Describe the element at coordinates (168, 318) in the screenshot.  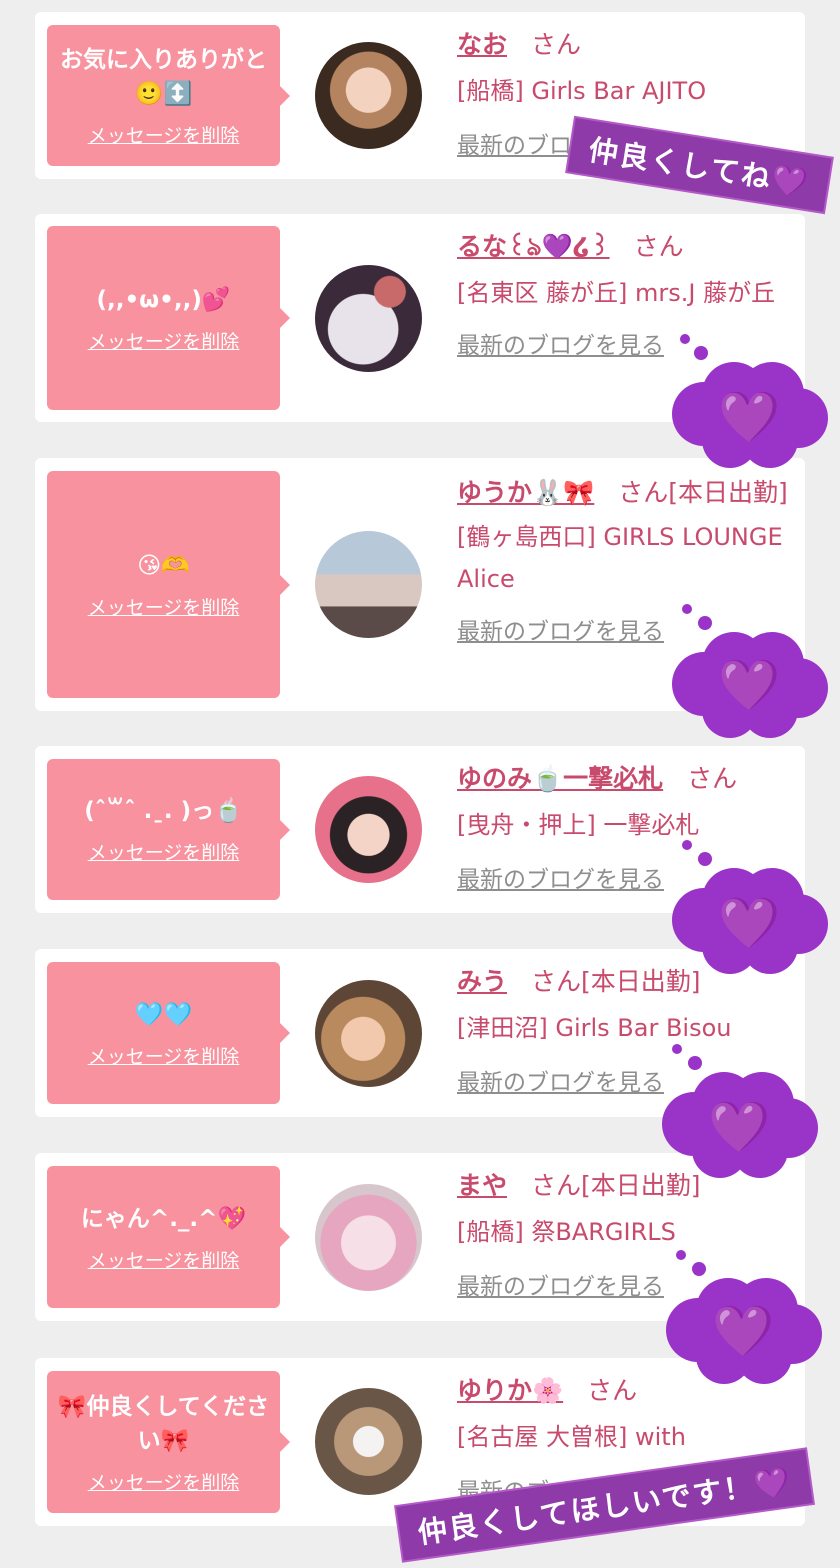
I see `message-bubble: (,,•ω•,,)💕 メッセージを削除` at that location.